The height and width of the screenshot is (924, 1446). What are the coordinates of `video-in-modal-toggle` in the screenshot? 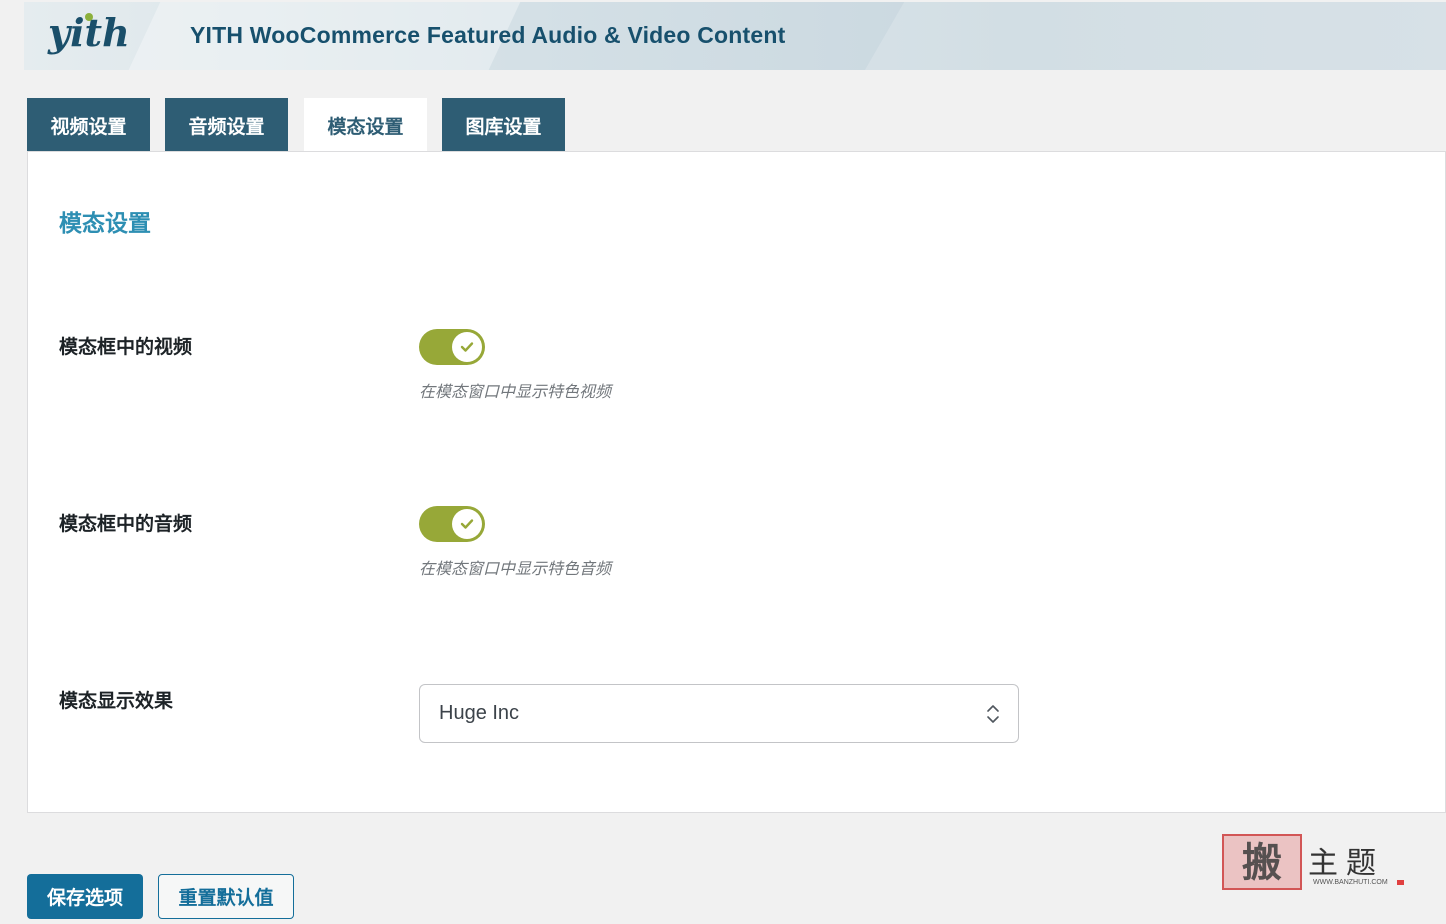 It's located at (452, 347).